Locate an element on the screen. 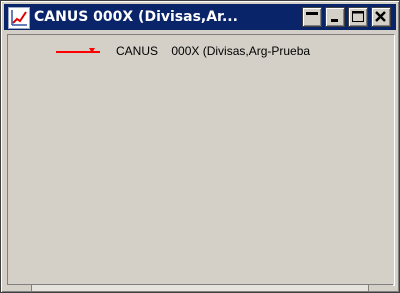  maximize-button is located at coordinates (358, 17).